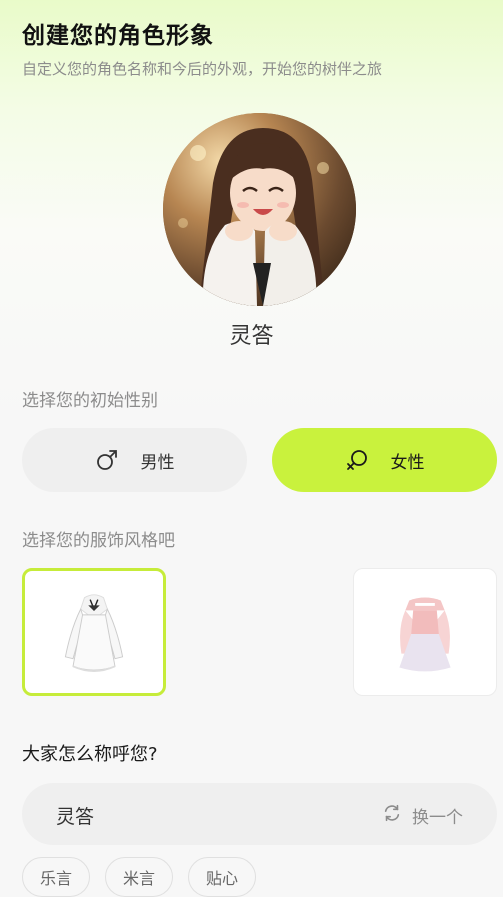 Image resolution: width=503 pixels, height=897 pixels. What do you see at coordinates (259, 814) in the screenshot?
I see `name-field: 灵答 换一个` at bounding box center [259, 814].